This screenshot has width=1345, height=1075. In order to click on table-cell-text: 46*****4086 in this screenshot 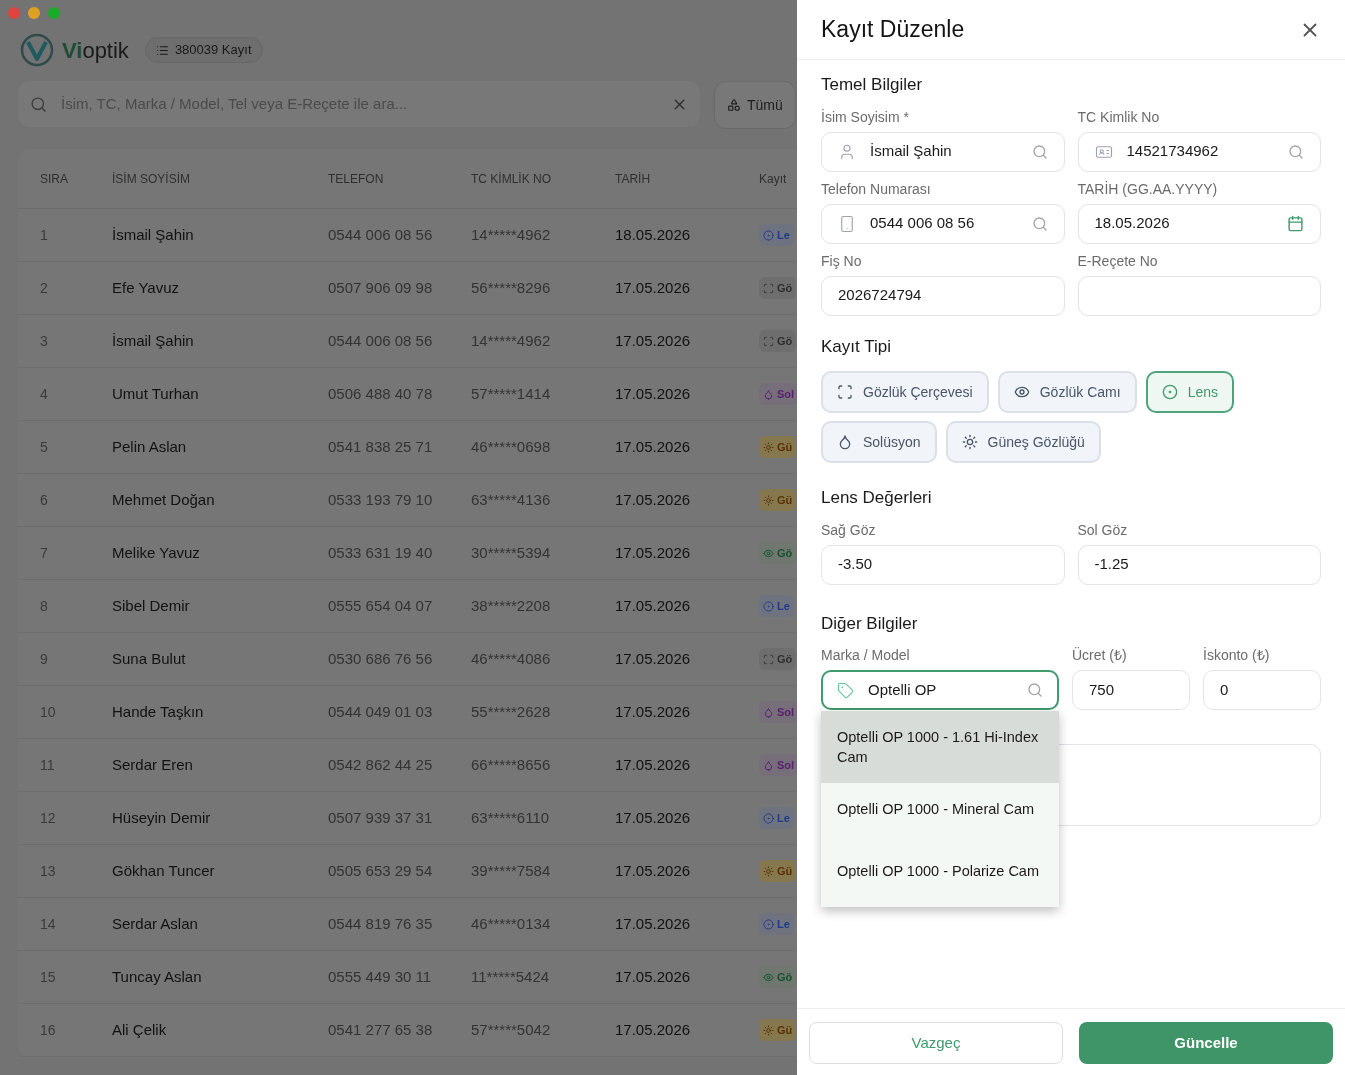, I will do `click(511, 658)`.